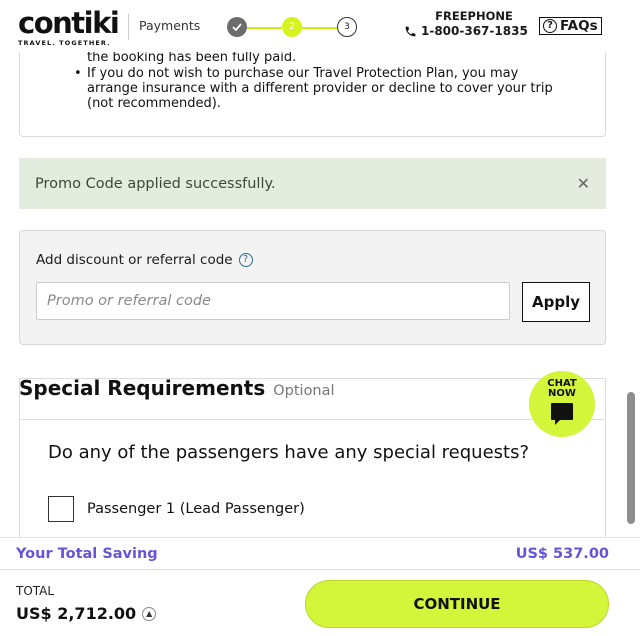 This screenshot has height=636, width=640. Describe the element at coordinates (347, 27) in the screenshot. I see `step-3-indicator: 3` at that location.